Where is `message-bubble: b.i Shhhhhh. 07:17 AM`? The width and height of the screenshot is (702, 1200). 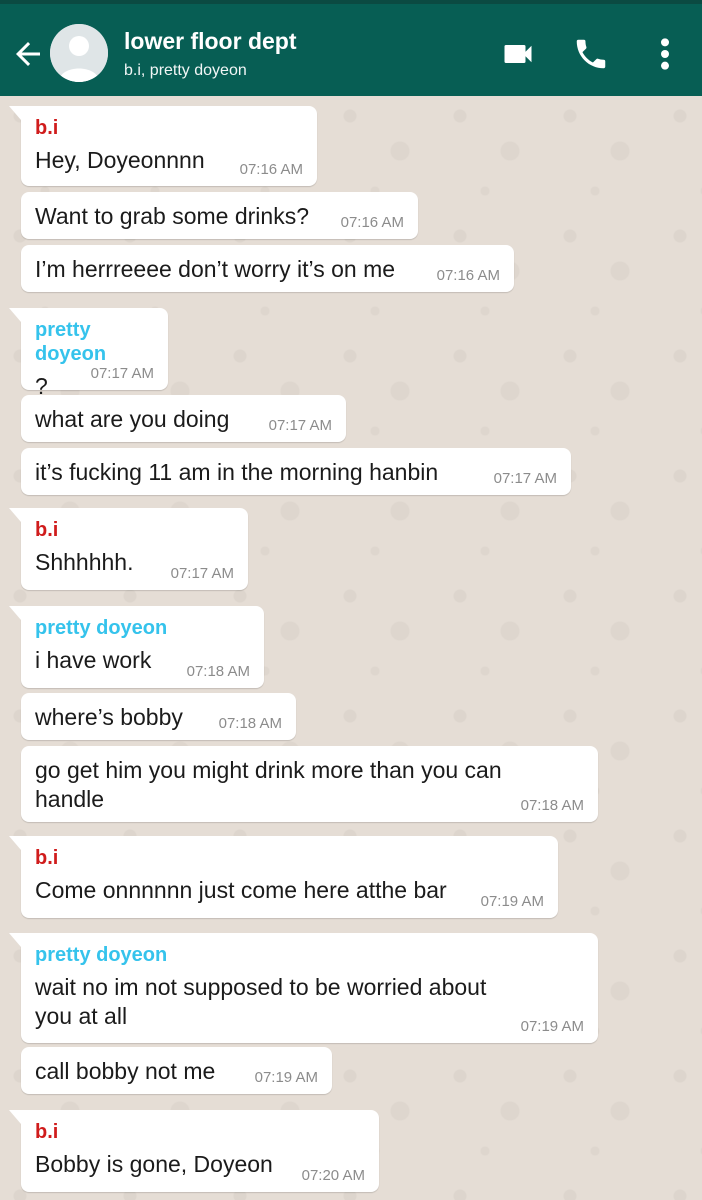 message-bubble: b.i Shhhhhh. 07:17 AM is located at coordinates (128, 549).